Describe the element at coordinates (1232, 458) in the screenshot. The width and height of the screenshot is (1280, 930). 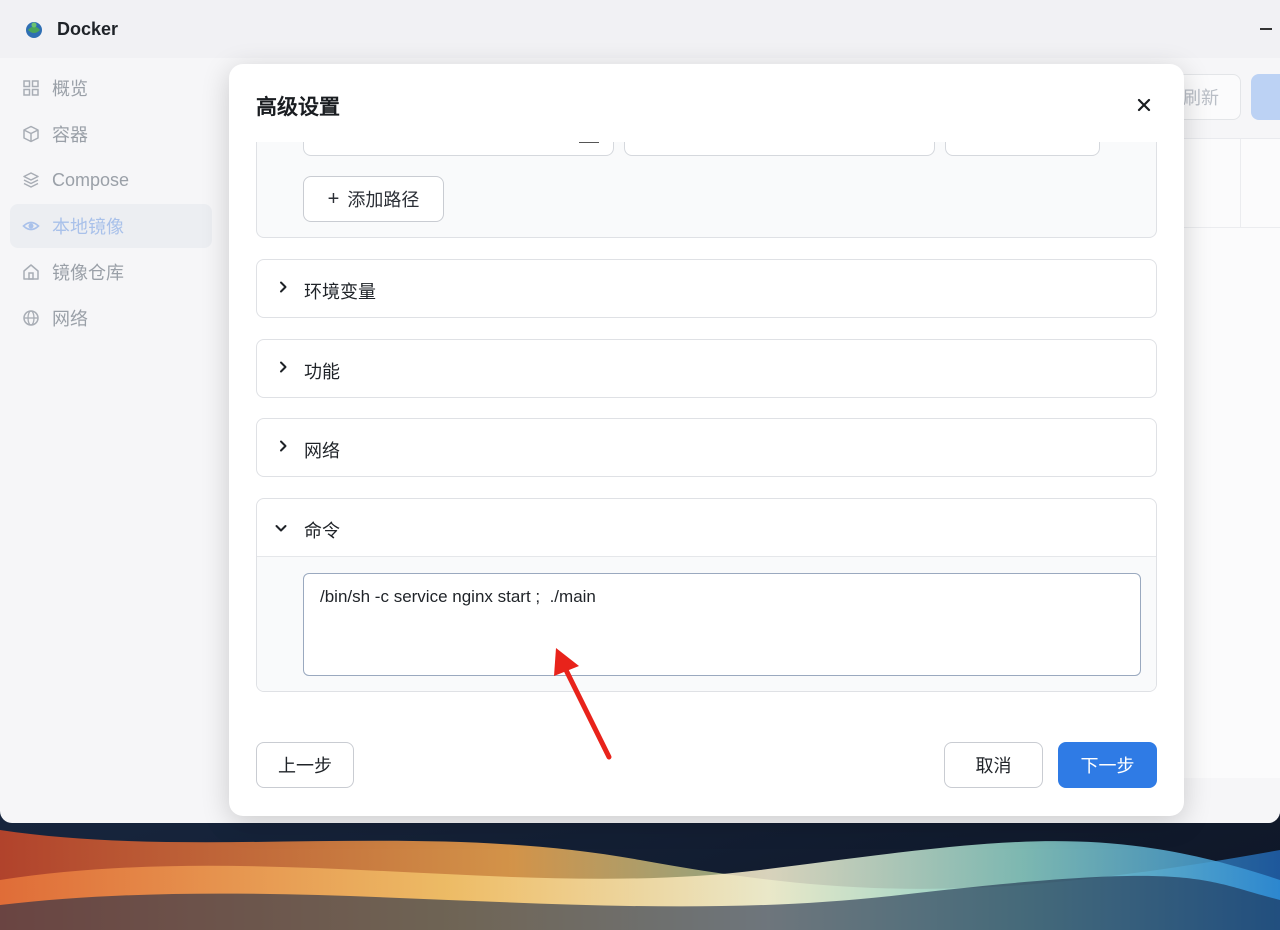
I see `images-table` at that location.